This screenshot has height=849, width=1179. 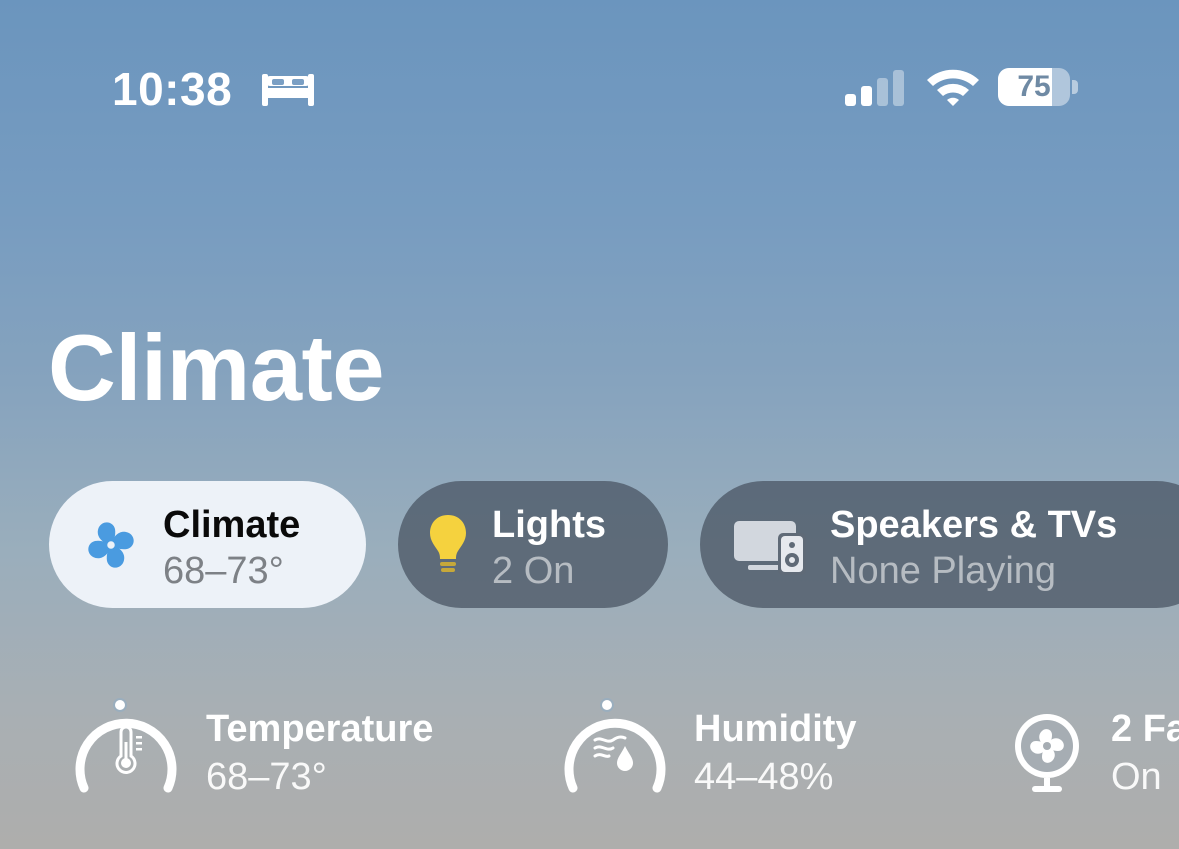 I want to click on bed-icon, so click(x=288, y=90).